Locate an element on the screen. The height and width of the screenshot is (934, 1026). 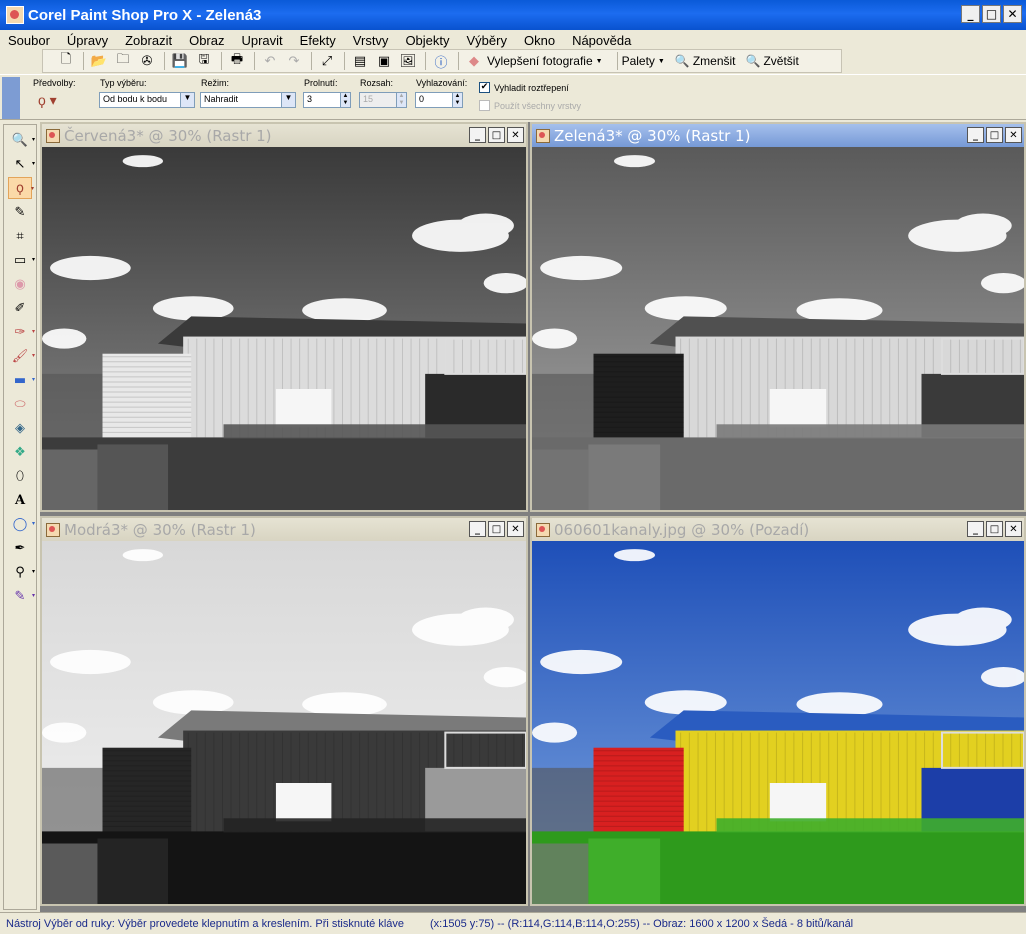
all-layers-label: Použít všechny vrstvy is located at coordinates (538, 106).